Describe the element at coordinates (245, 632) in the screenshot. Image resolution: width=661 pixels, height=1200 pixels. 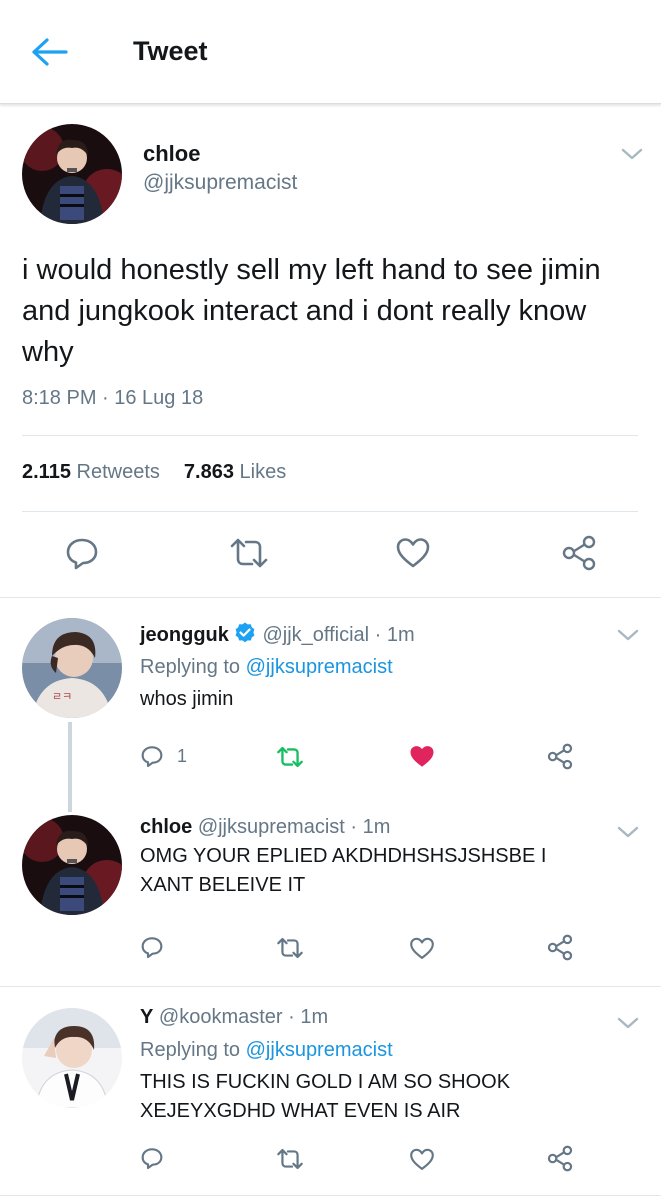
I see `verified-badge-icon` at that location.